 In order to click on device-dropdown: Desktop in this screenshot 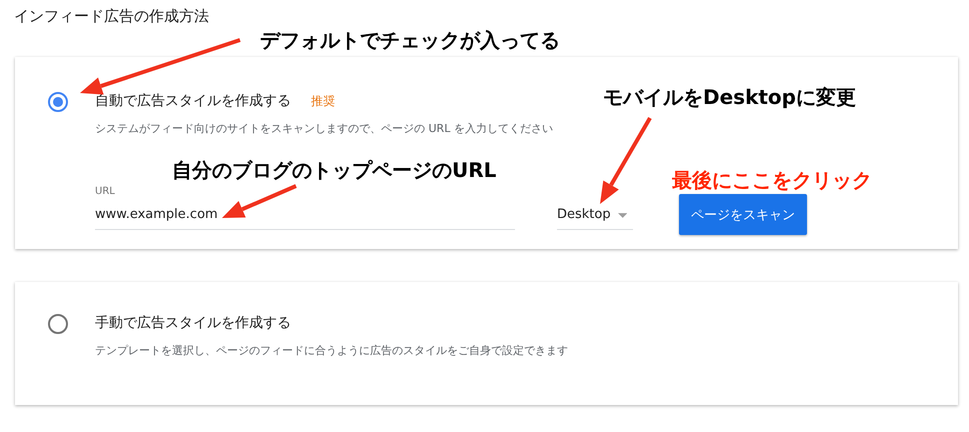, I will do `click(595, 217)`.